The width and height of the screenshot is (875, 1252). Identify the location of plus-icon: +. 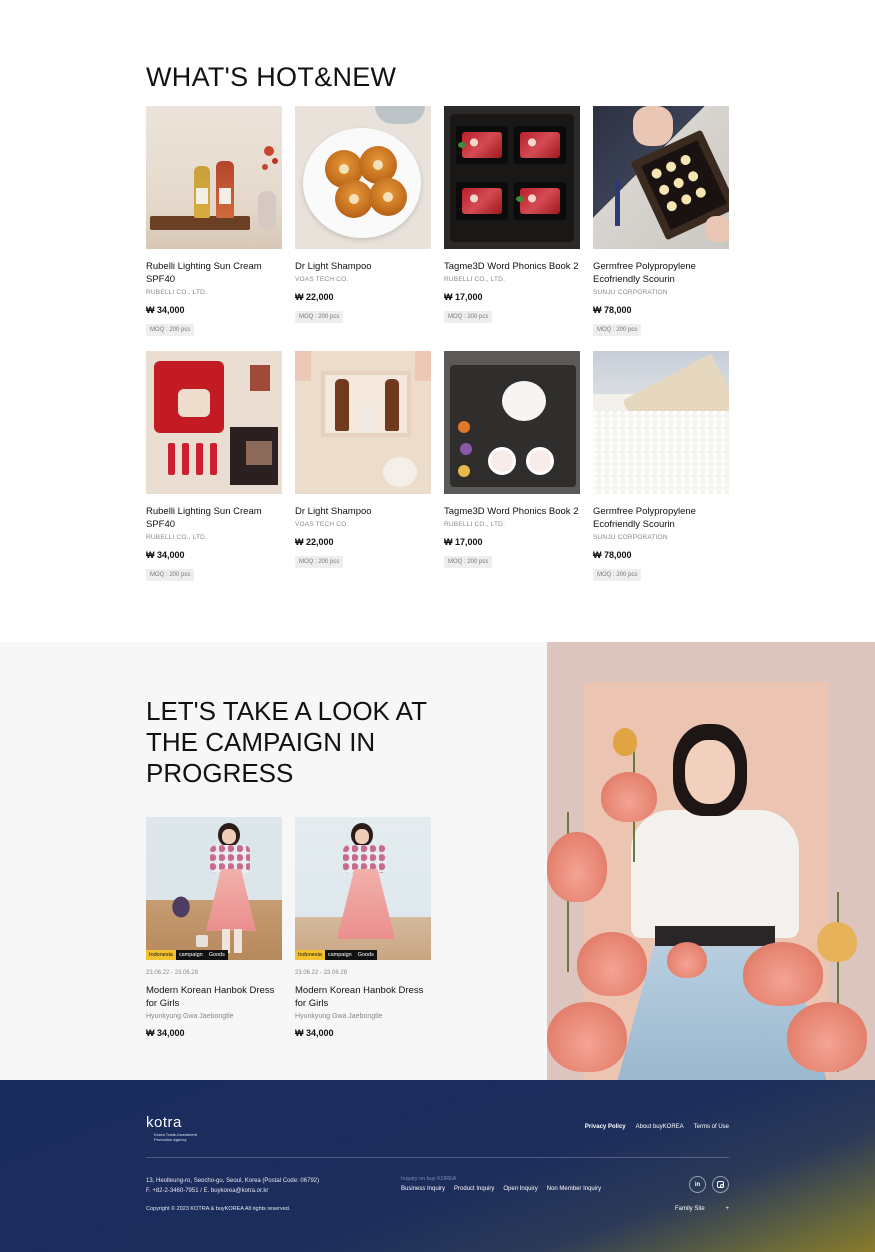
(727, 1209).